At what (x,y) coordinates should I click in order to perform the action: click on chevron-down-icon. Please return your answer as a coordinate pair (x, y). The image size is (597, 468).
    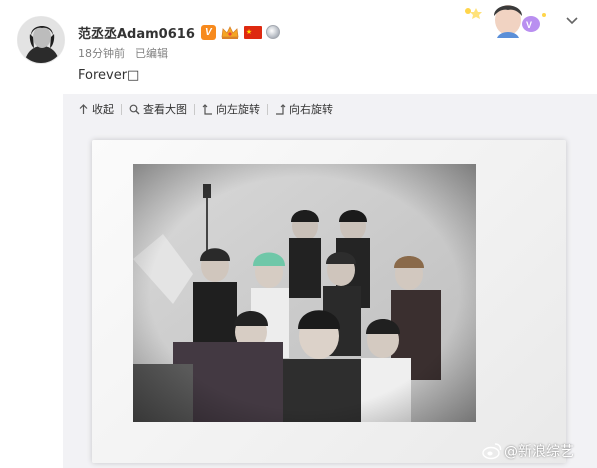
    Looking at the image, I should click on (572, 21).